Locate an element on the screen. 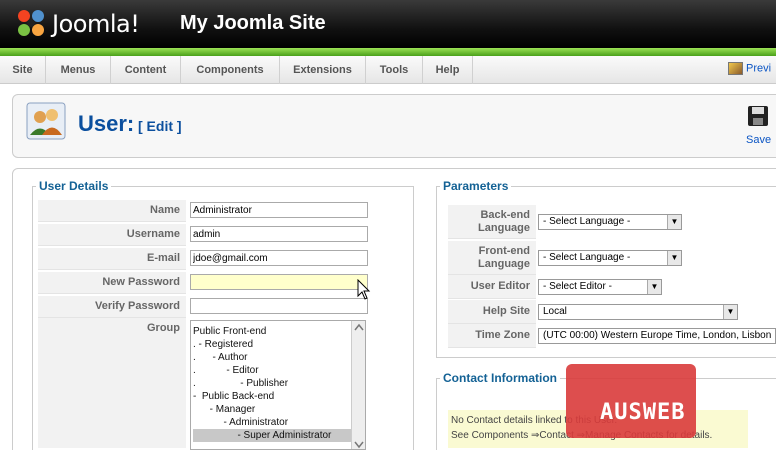 The image size is (776, 450). email-row: E-mail is located at coordinates (203, 259).